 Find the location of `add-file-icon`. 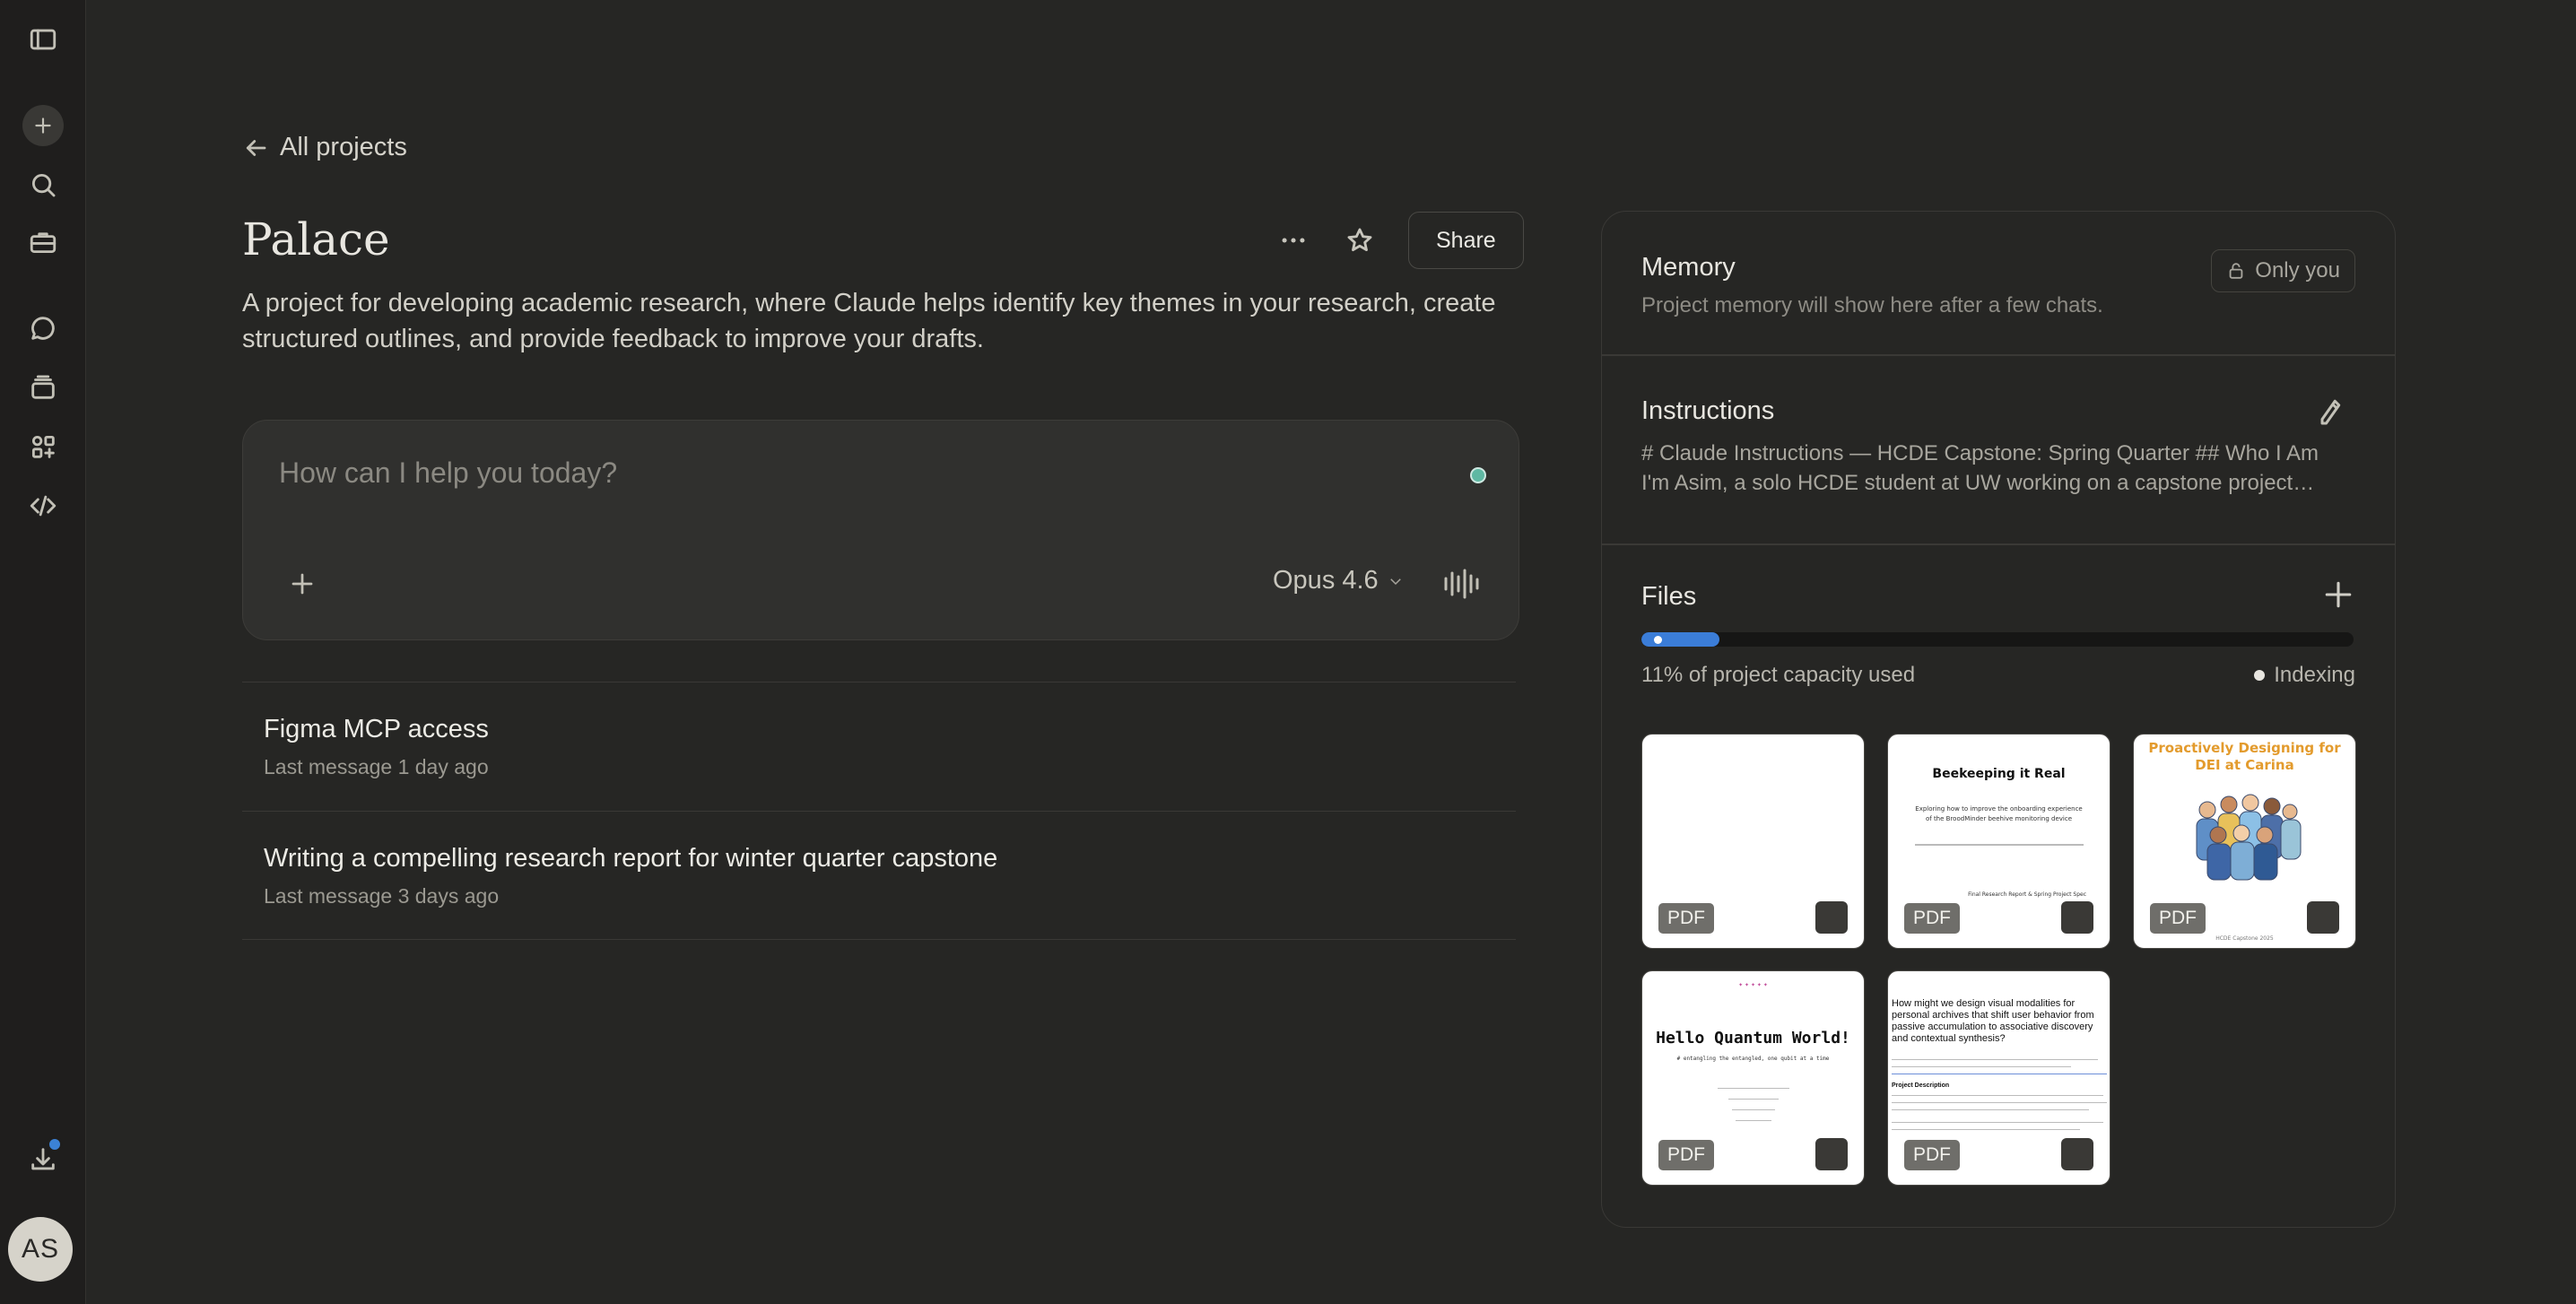

add-file-icon is located at coordinates (2339, 595).